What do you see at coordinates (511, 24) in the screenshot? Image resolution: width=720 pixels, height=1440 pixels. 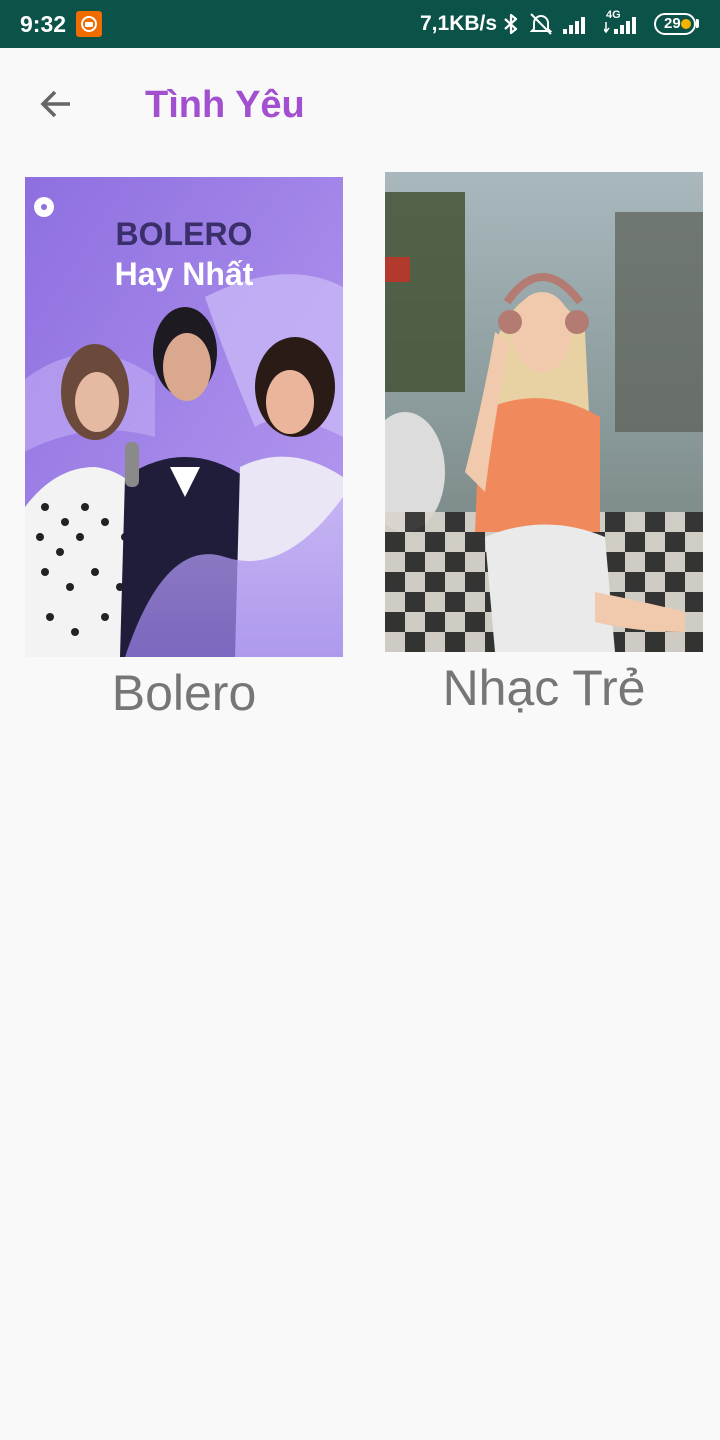 I see `bluetooth-icon` at bounding box center [511, 24].